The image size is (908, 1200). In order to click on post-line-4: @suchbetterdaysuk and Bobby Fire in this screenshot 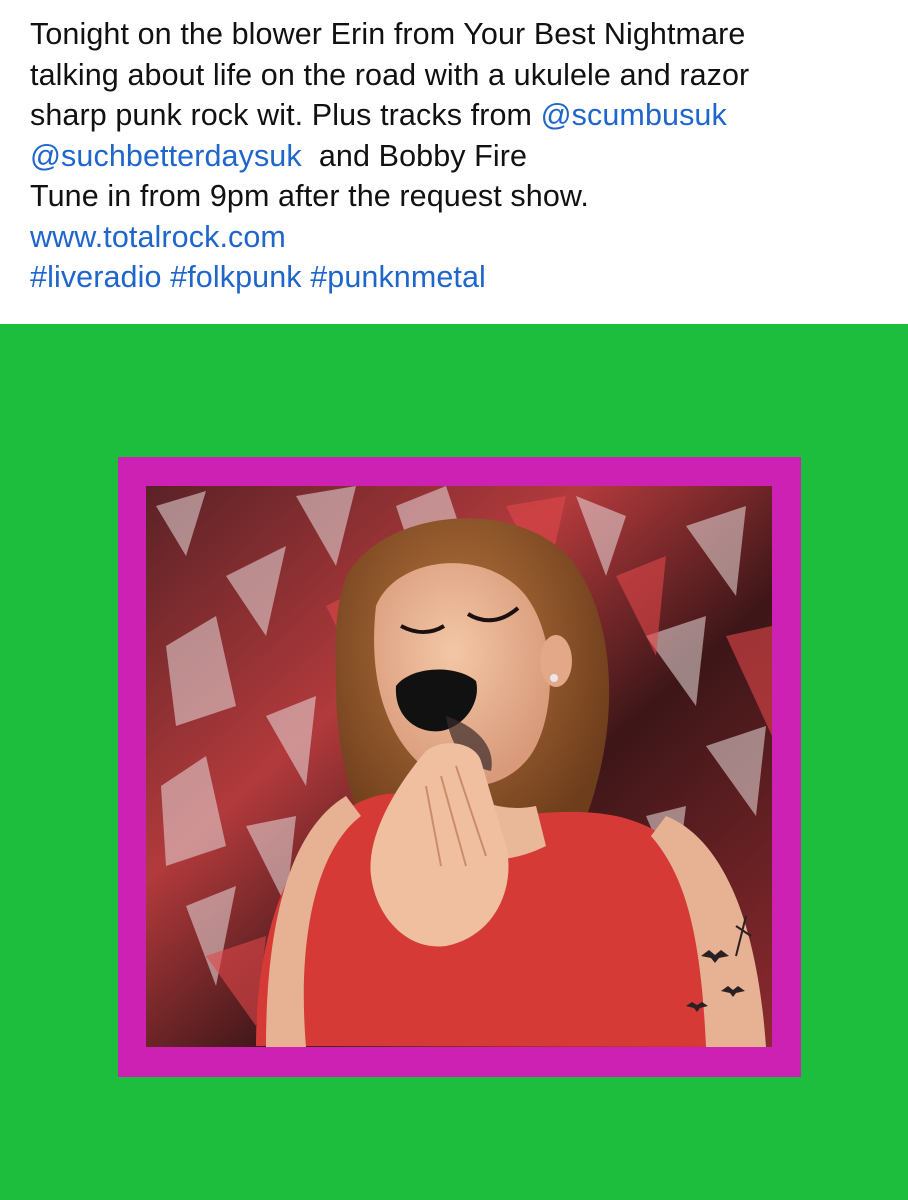, I will do `click(469, 156)`.